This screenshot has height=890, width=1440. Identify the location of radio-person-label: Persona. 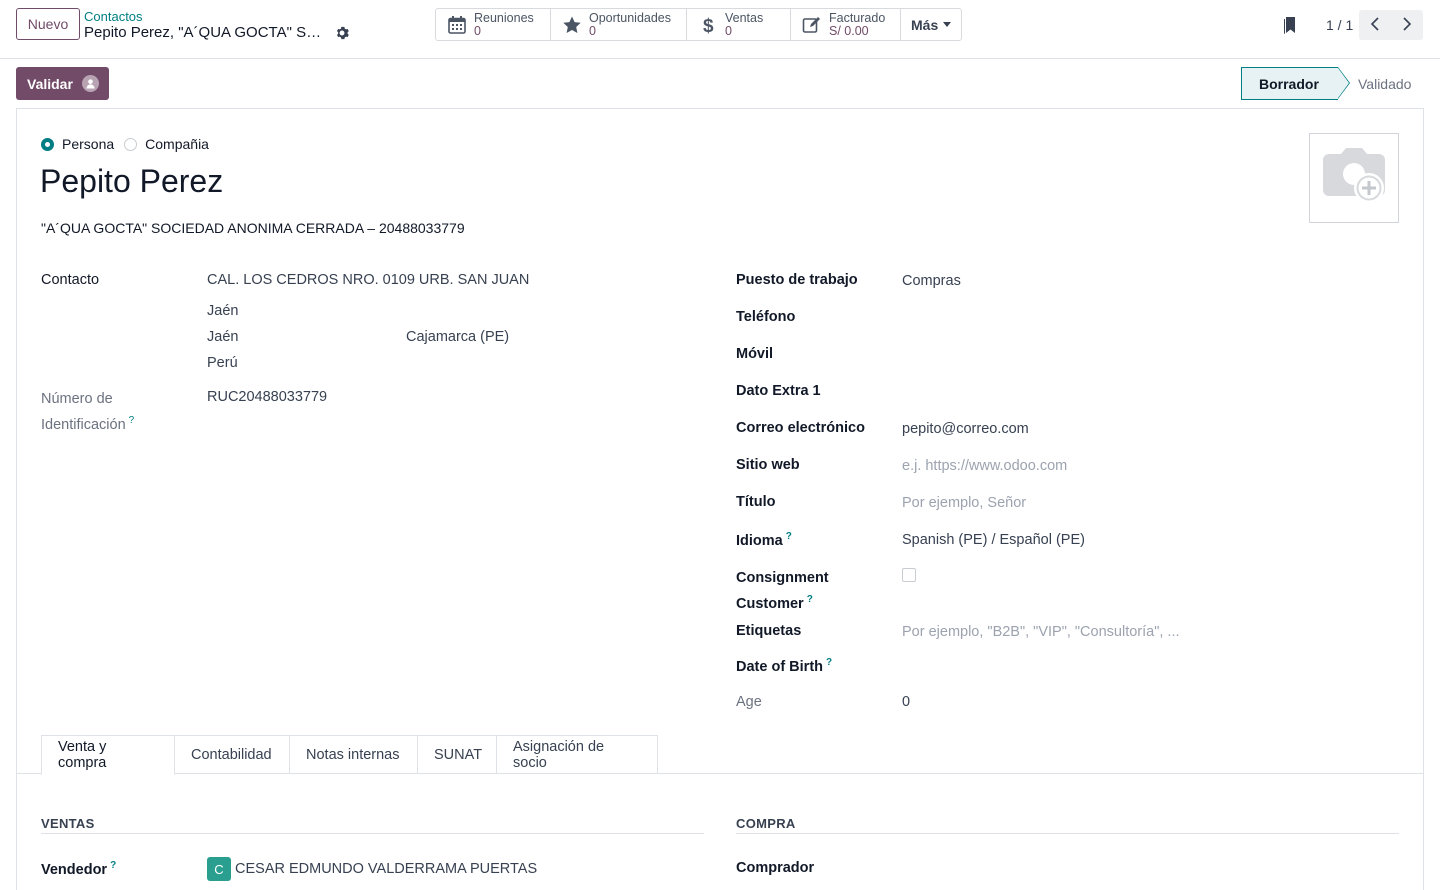
(88, 144).